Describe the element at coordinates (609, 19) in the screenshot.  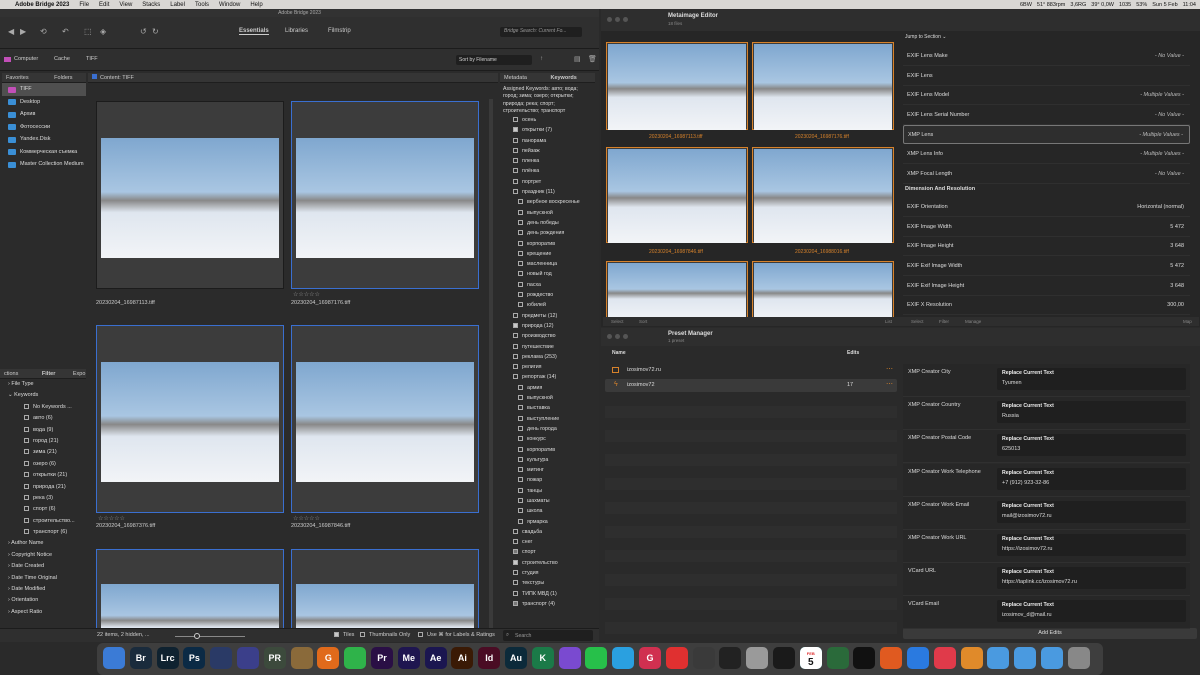
I see `close-icon` at that location.